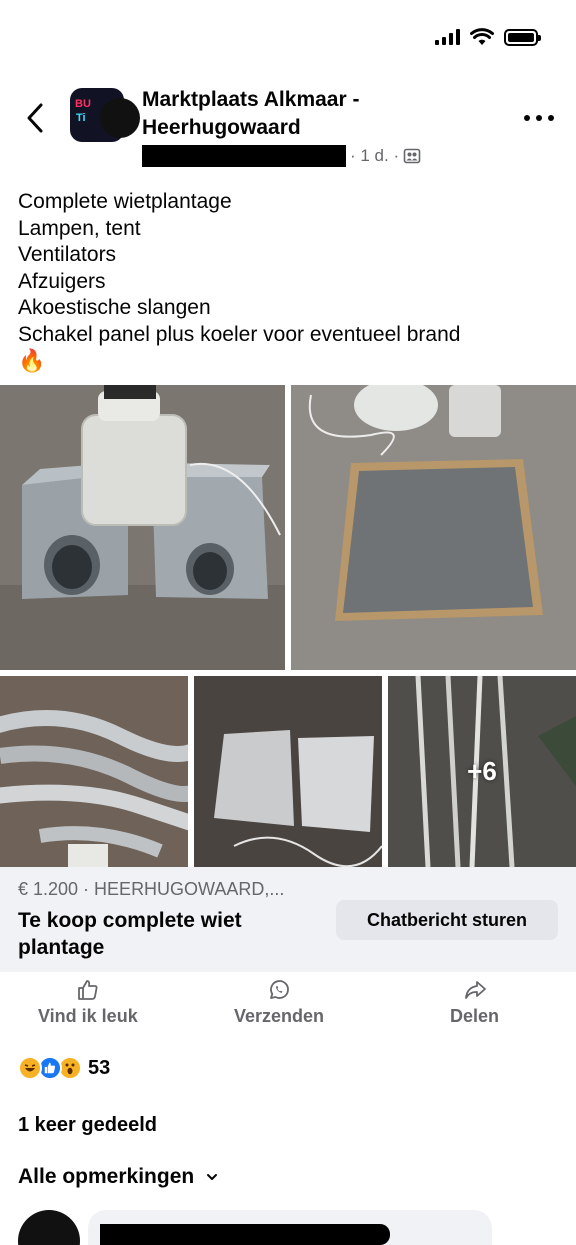 The width and height of the screenshot is (576, 1245). Describe the element at coordinates (142, 527) in the screenshot. I see `photo-fans-filter` at that location.